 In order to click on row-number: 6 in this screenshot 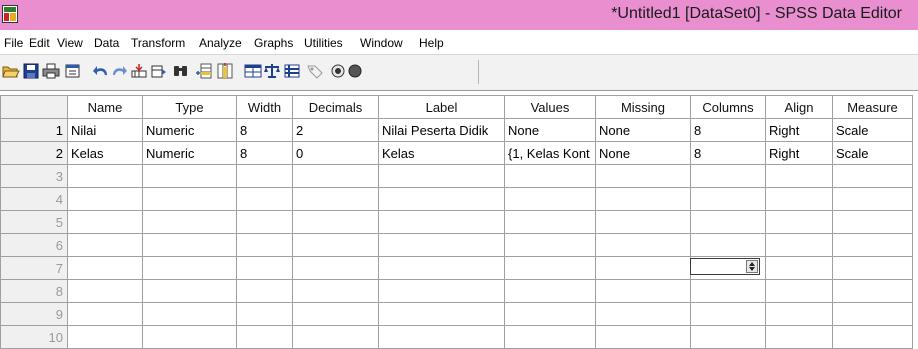, I will do `click(34, 245)`.